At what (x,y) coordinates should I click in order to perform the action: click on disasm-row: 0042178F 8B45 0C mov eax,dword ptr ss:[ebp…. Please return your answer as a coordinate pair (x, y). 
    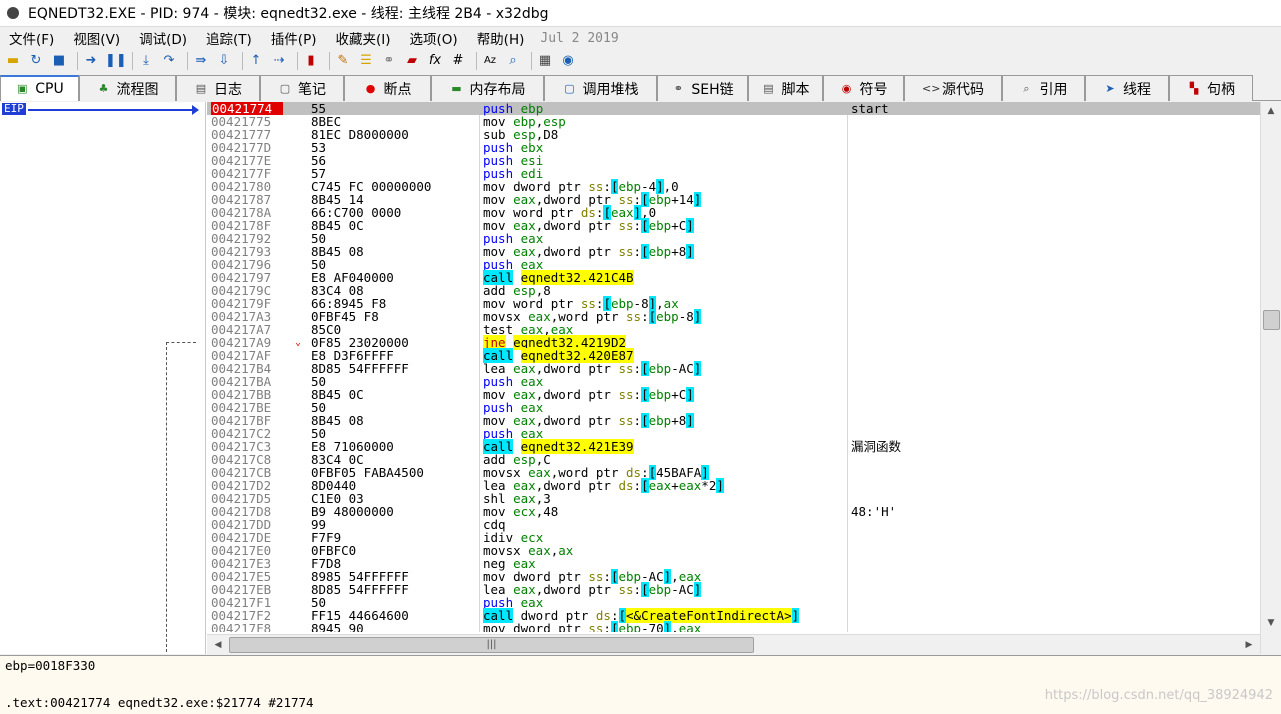
    Looking at the image, I should click on (733, 225).